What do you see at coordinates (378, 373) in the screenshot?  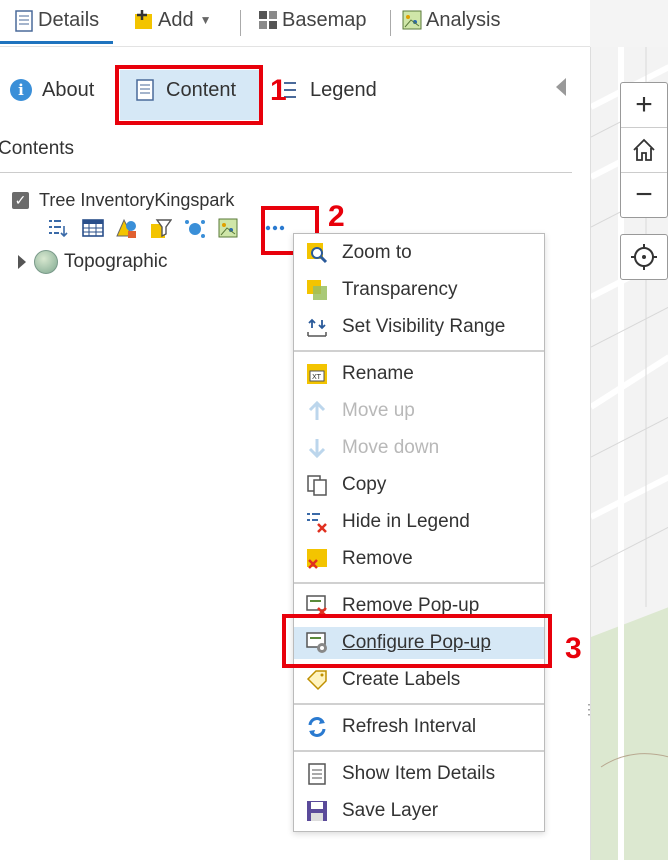 I see `menu-label: Rename` at bounding box center [378, 373].